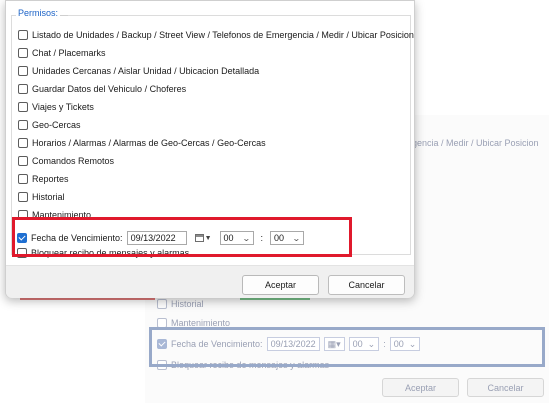 The width and height of the screenshot is (549, 403). I want to click on highlight-box, so click(182, 237).